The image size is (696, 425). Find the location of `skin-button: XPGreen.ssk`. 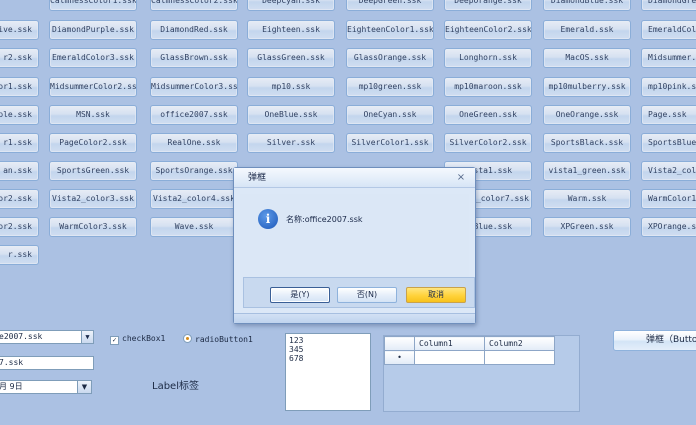

skin-button: XPGreen.ssk is located at coordinates (587, 227).